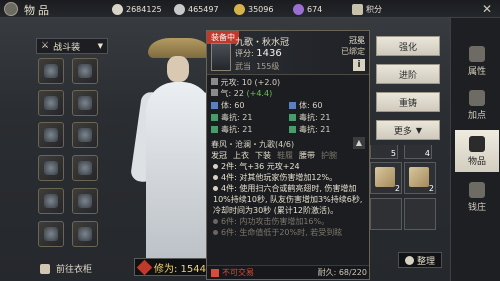  What do you see at coordinates (384, 152) in the screenshot?
I see `inventory-slot: 5` at bounding box center [384, 152].